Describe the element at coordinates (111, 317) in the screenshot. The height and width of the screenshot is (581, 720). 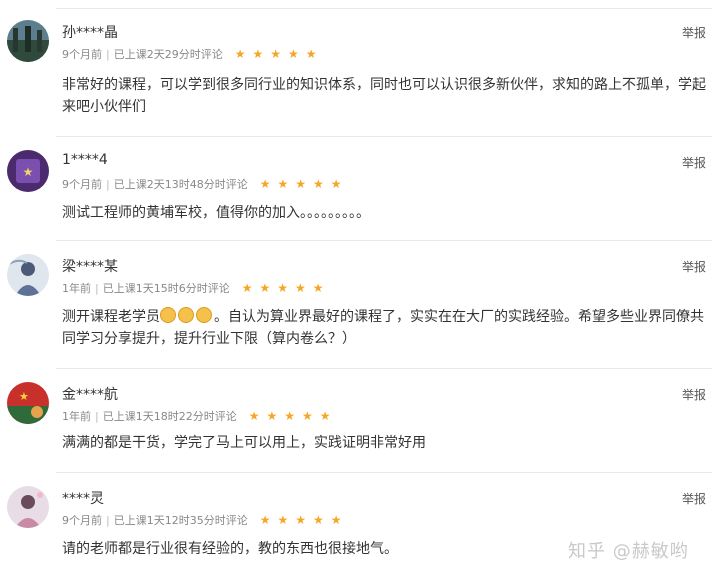
I see `content-prefix: 测开课程老学员` at that location.